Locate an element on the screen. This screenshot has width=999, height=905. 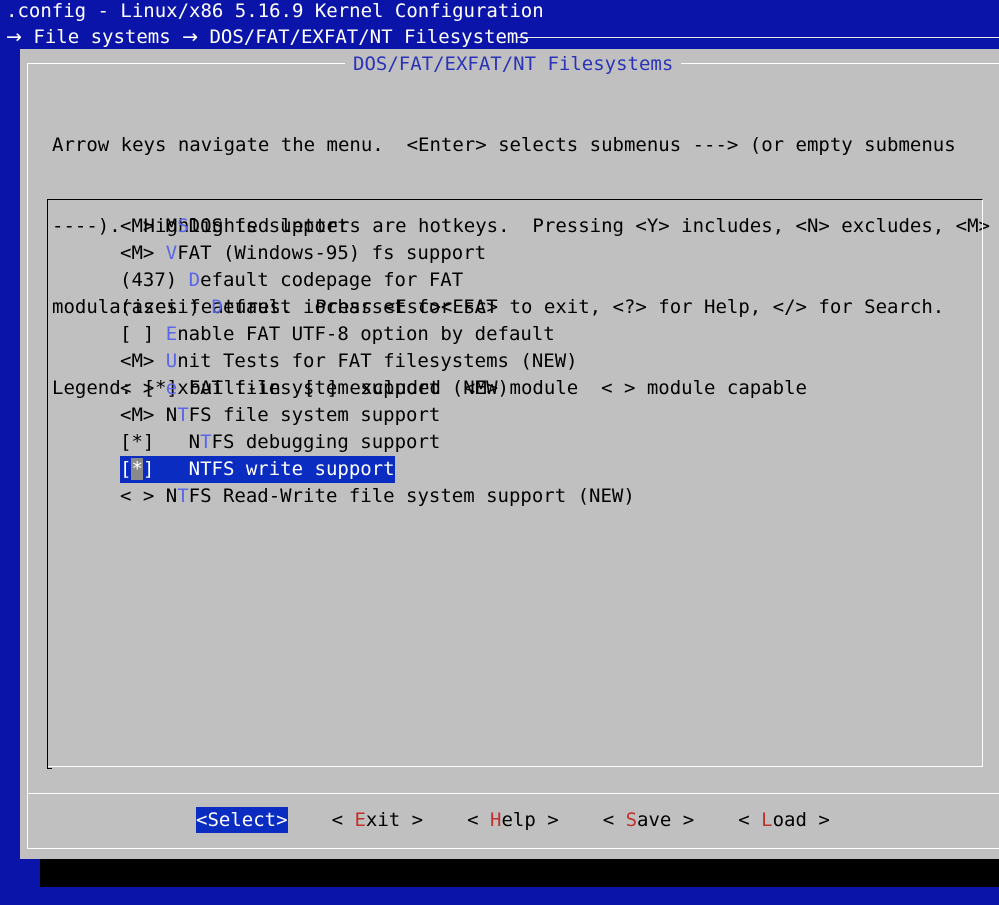
hotkey-letter: e is located at coordinates (171, 388).